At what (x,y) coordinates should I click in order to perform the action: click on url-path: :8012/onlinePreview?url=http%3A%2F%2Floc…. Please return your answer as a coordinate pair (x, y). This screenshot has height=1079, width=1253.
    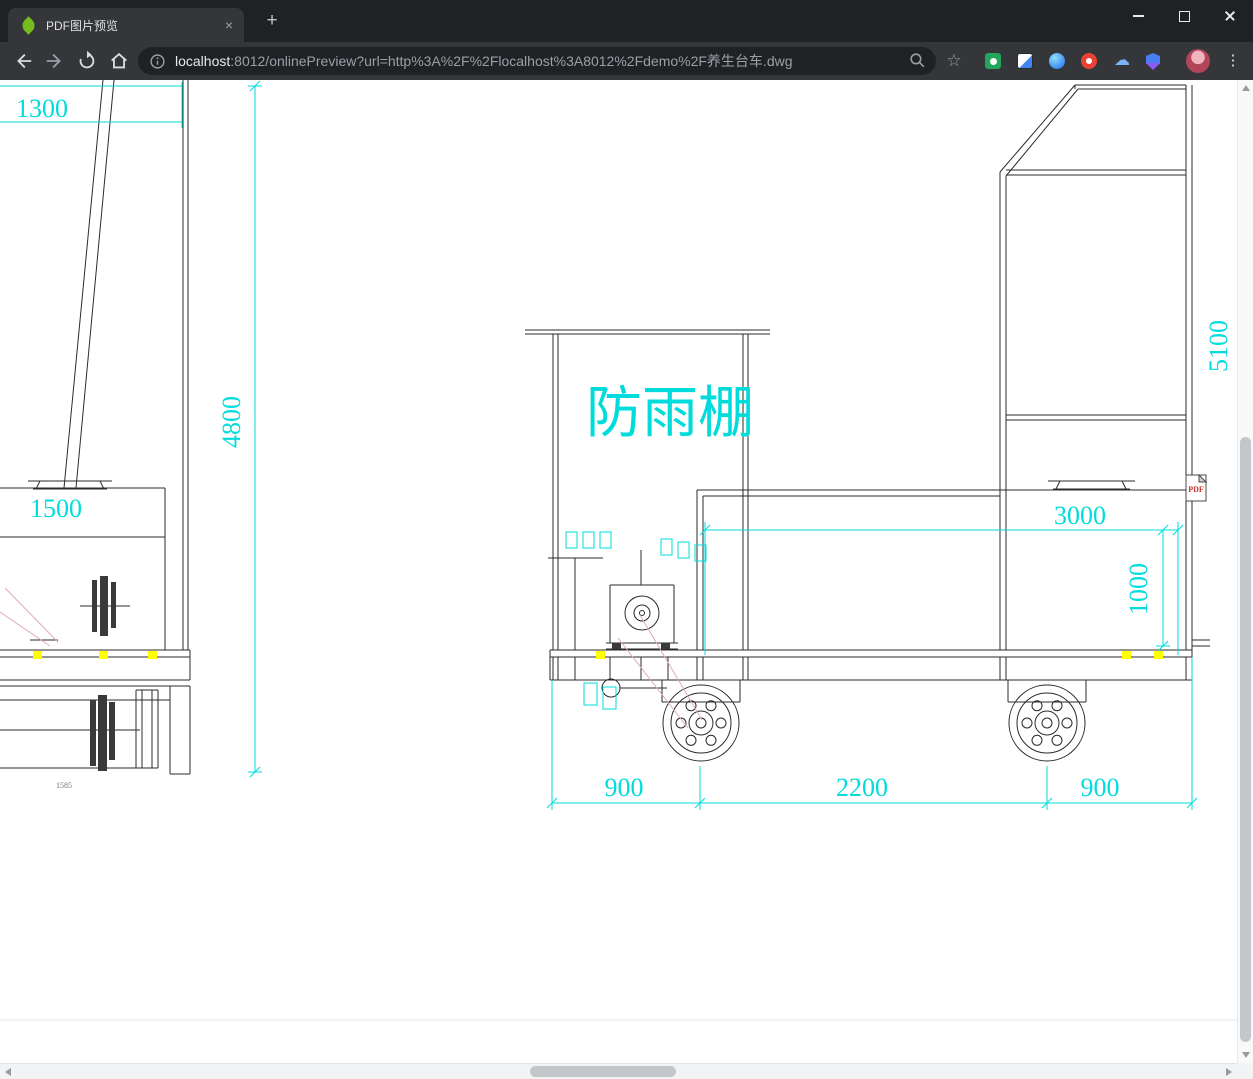
    Looking at the image, I should click on (511, 61).